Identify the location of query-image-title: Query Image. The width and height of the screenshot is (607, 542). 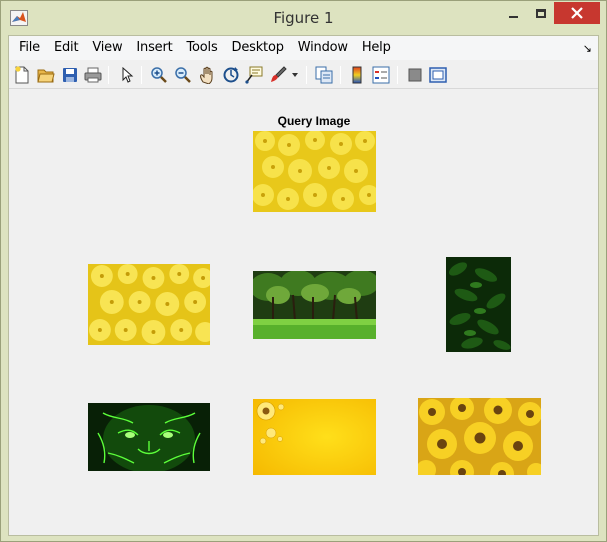
(314, 121).